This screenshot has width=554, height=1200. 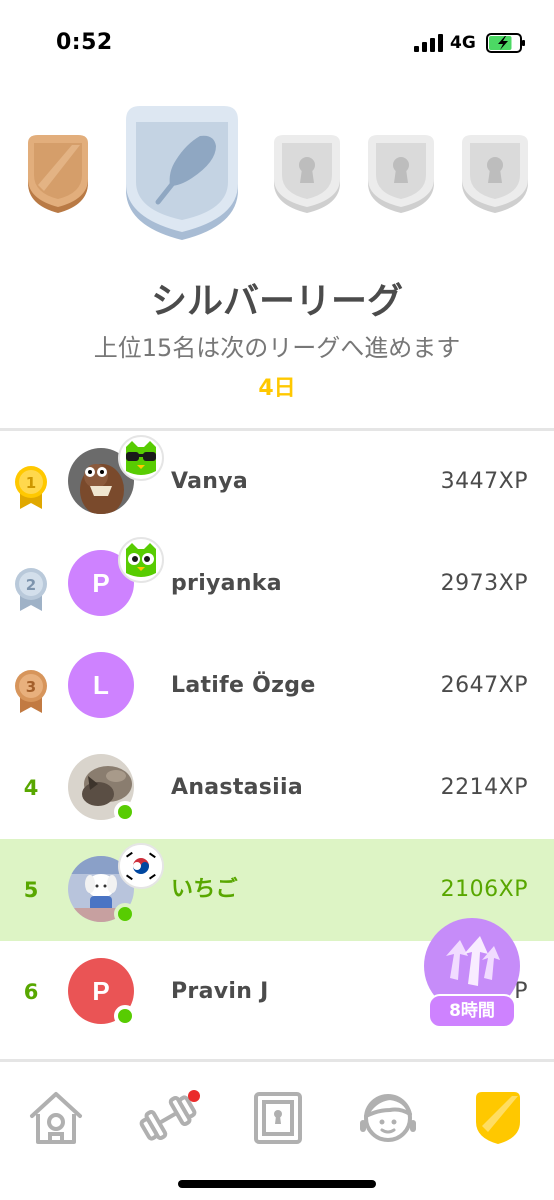 I want to click on svg-text: 2, so click(x=31, y=585).